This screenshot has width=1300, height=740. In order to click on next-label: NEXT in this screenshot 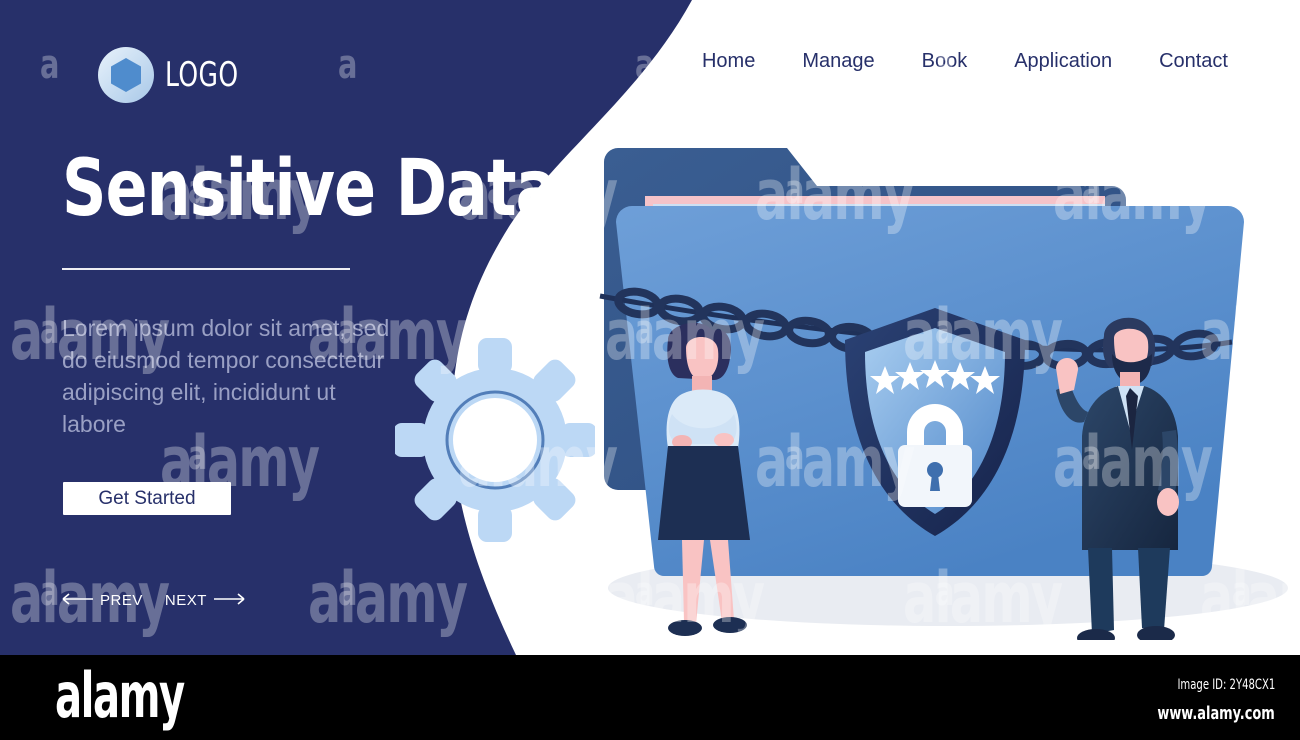, I will do `click(185, 600)`.